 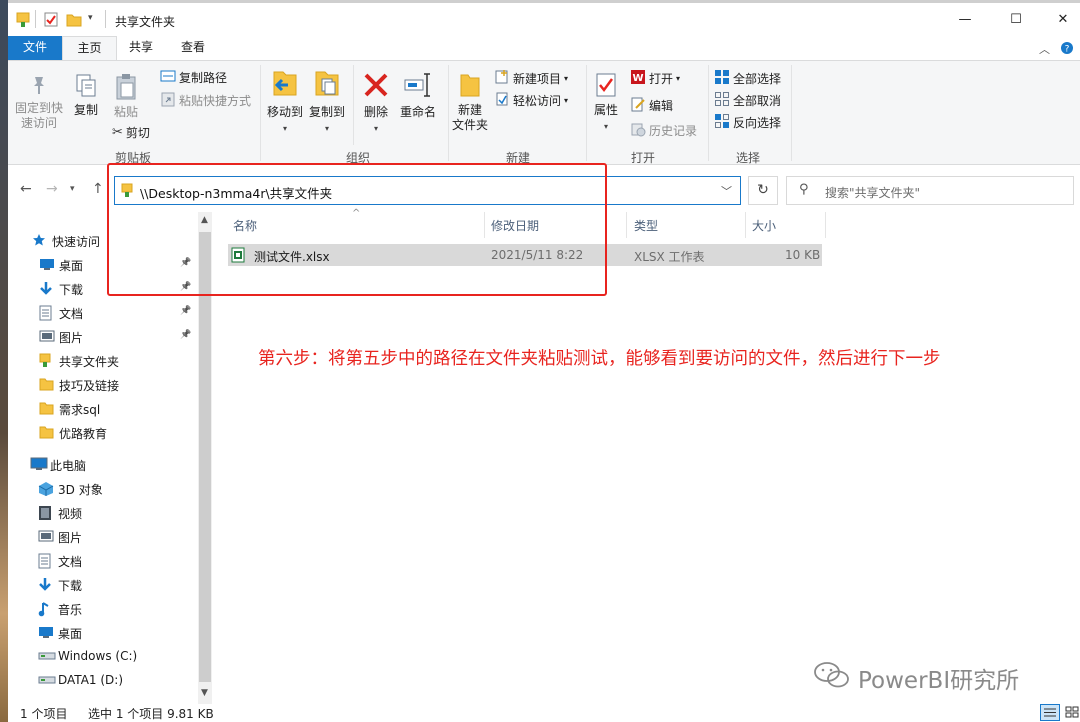 I want to click on document-icon, so click(x=46, y=561).